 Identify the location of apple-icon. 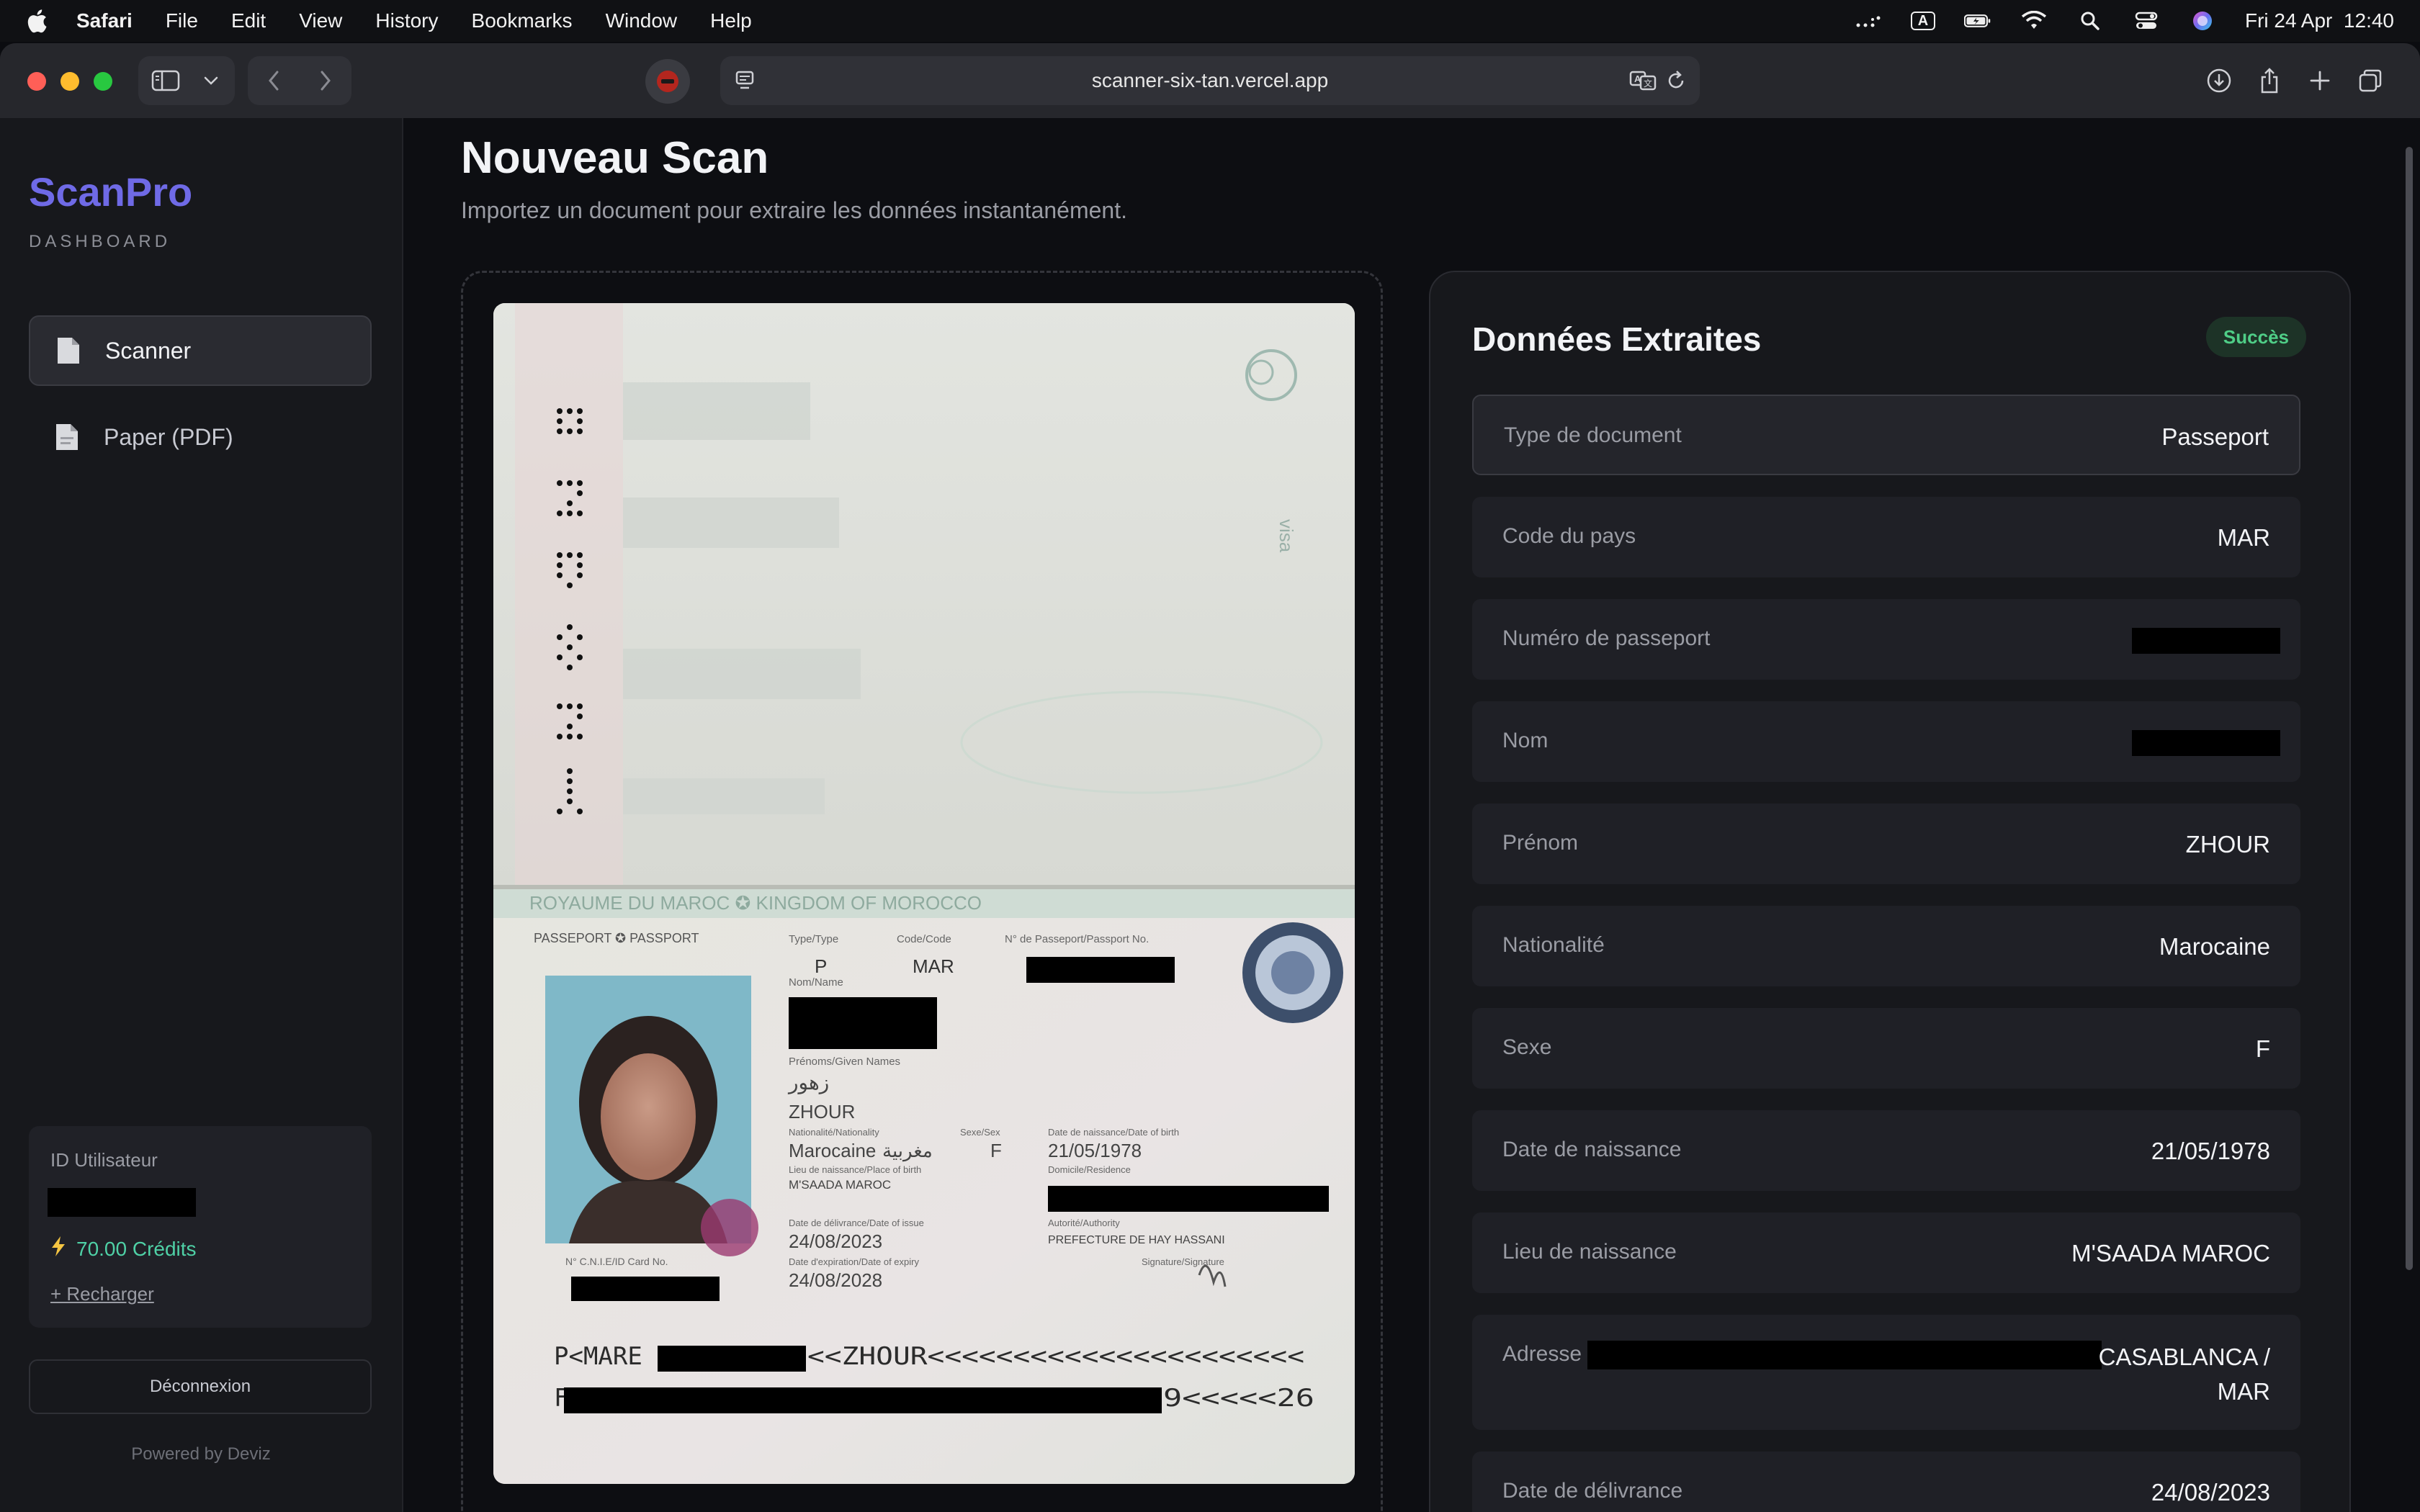
(39, 21).